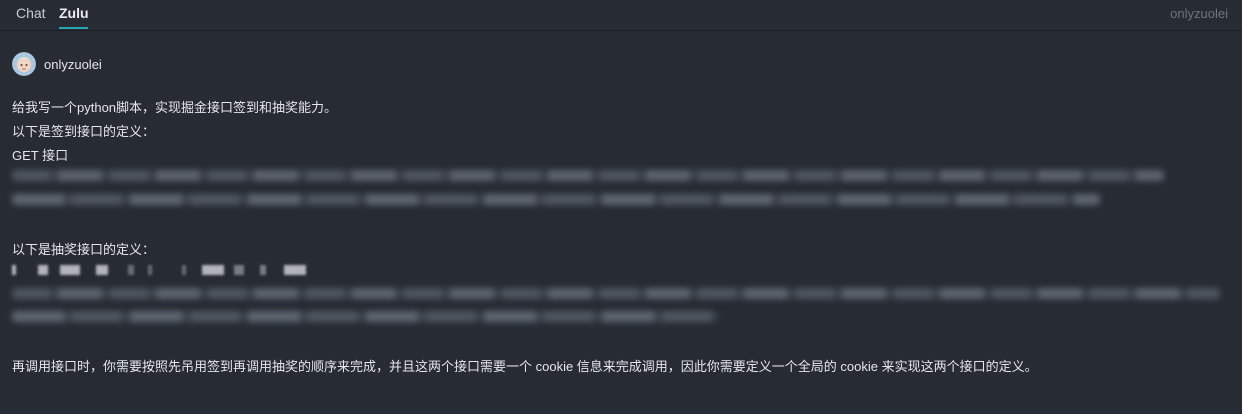 The image size is (1242, 414). What do you see at coordinates (73, 64) in the screenshot?
I see `message-author: onlyzuolei` at bounding box center [73, 64].